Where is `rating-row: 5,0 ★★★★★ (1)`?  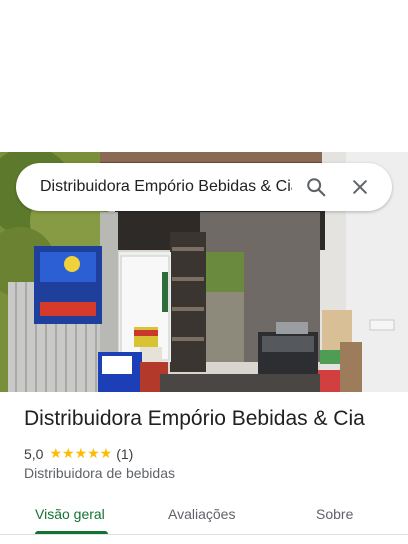
rating-row: 5,0 ★★★★★ (1) is located at coordinates (78, 453).